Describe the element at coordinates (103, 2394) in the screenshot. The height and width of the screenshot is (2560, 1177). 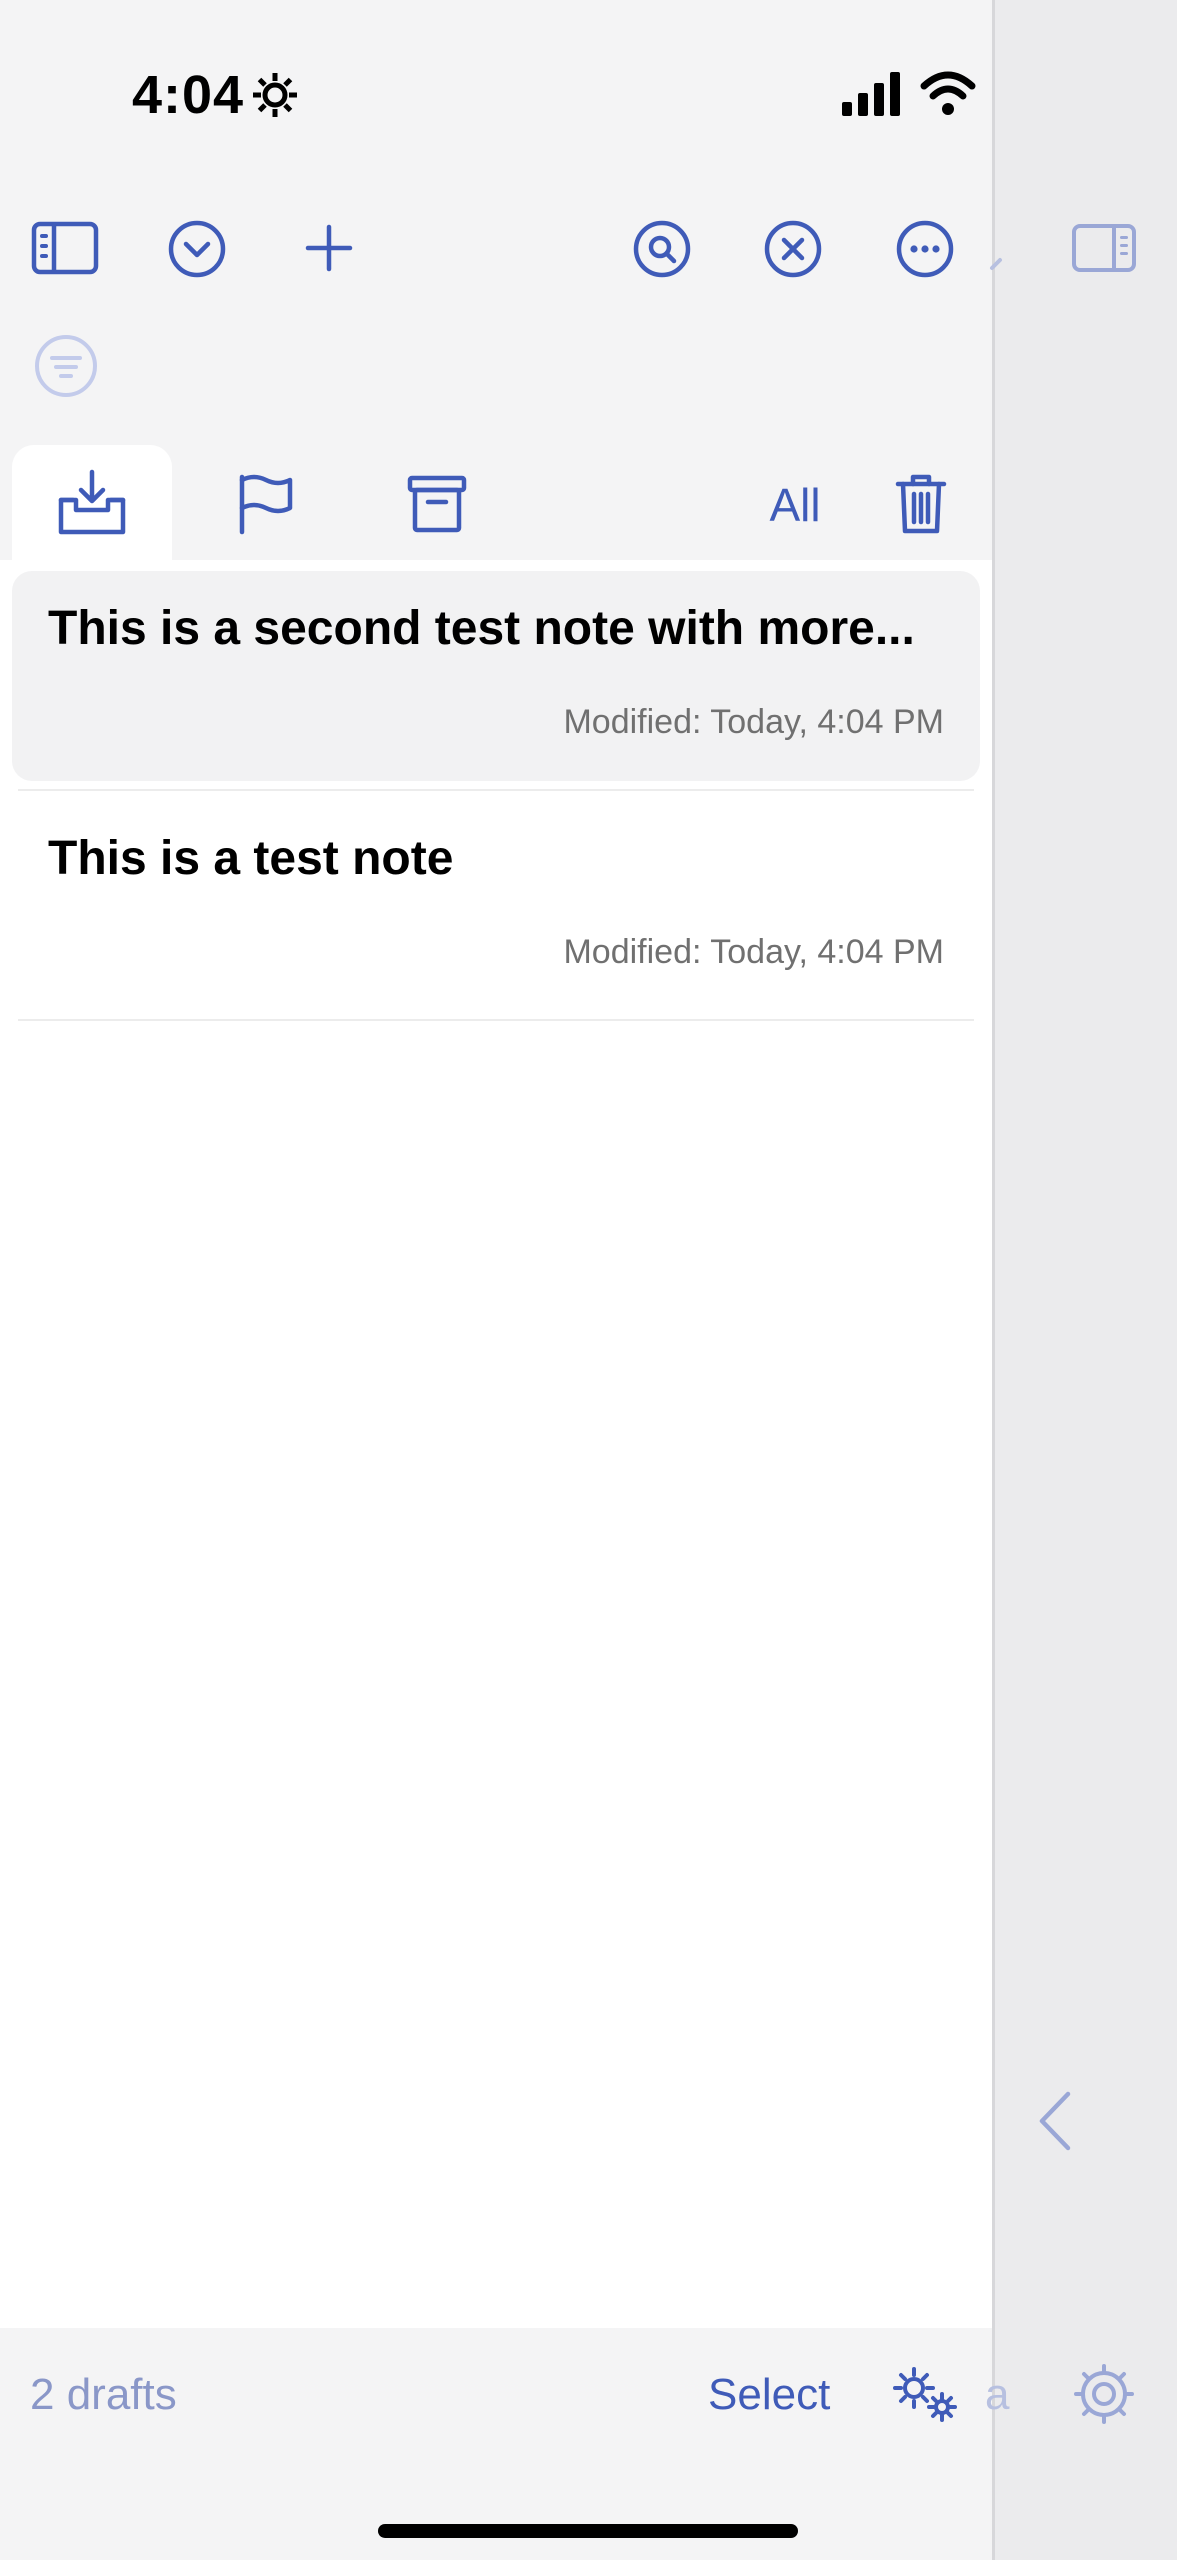
I see `draft-count: 2 drafts` at that location.